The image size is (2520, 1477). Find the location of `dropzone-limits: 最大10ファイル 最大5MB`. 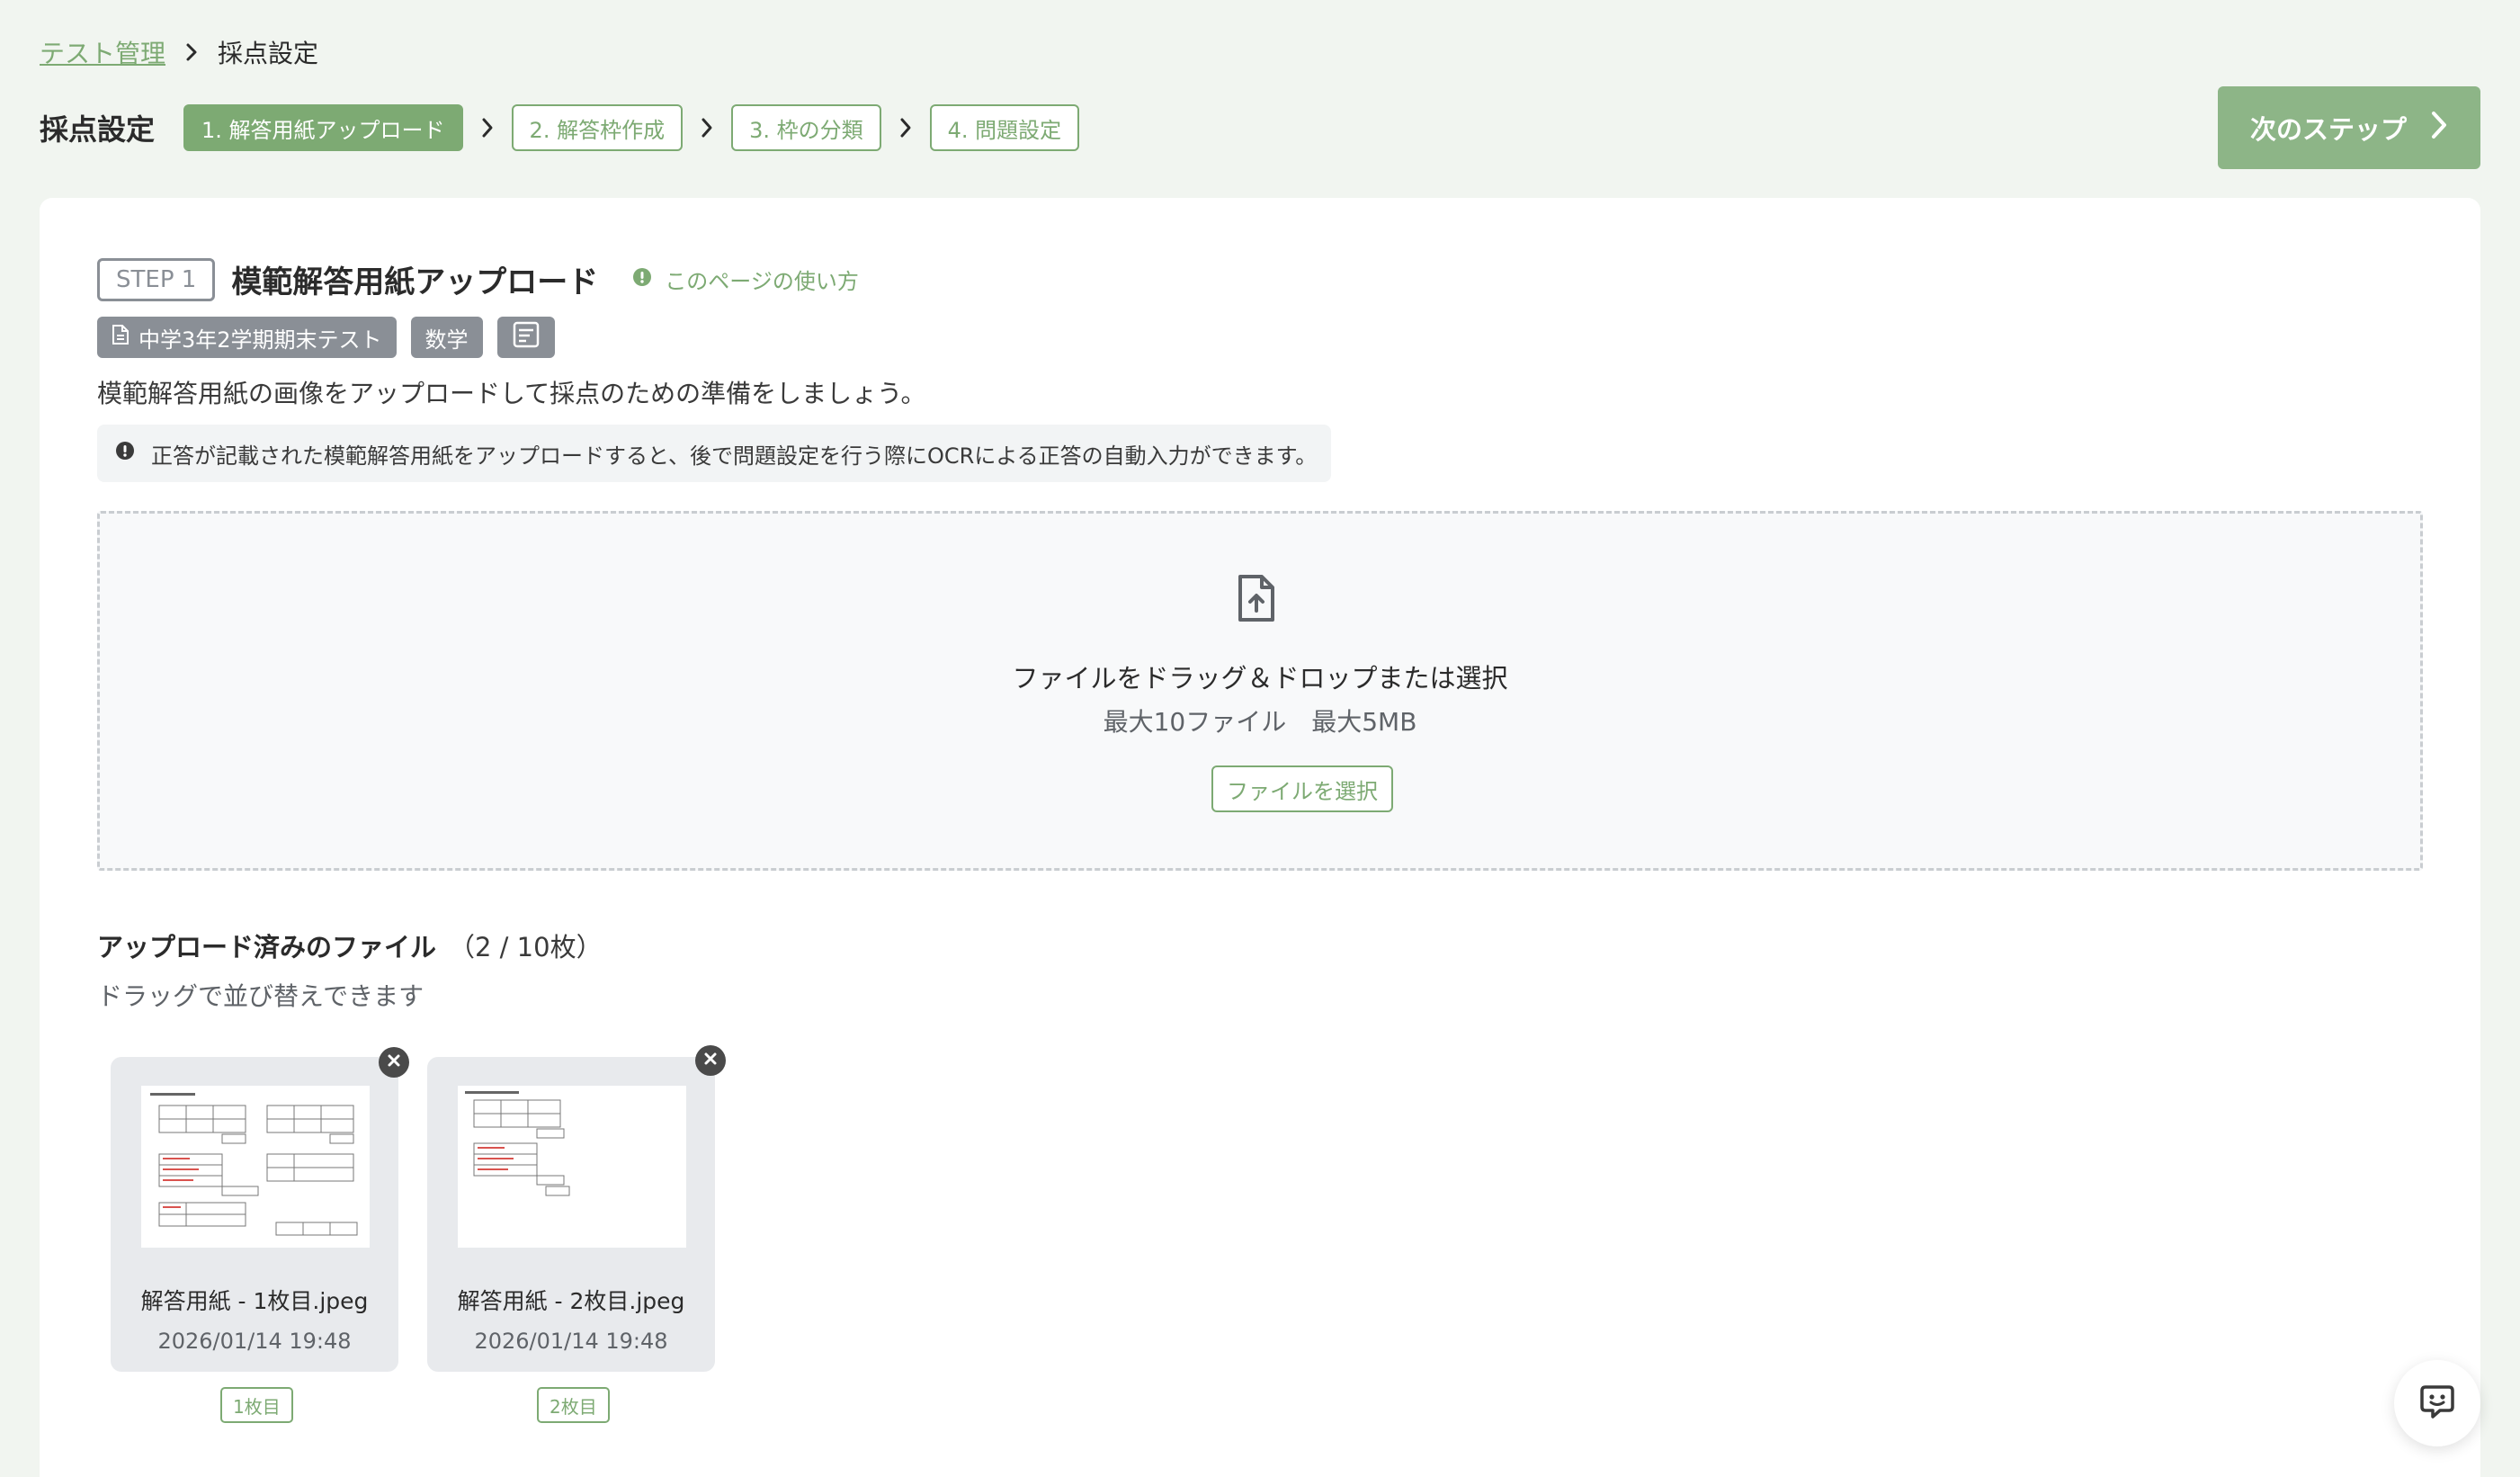

dropzone-limits: 最大10ファイル 最大5MB is located at coordinates (1260, 722).